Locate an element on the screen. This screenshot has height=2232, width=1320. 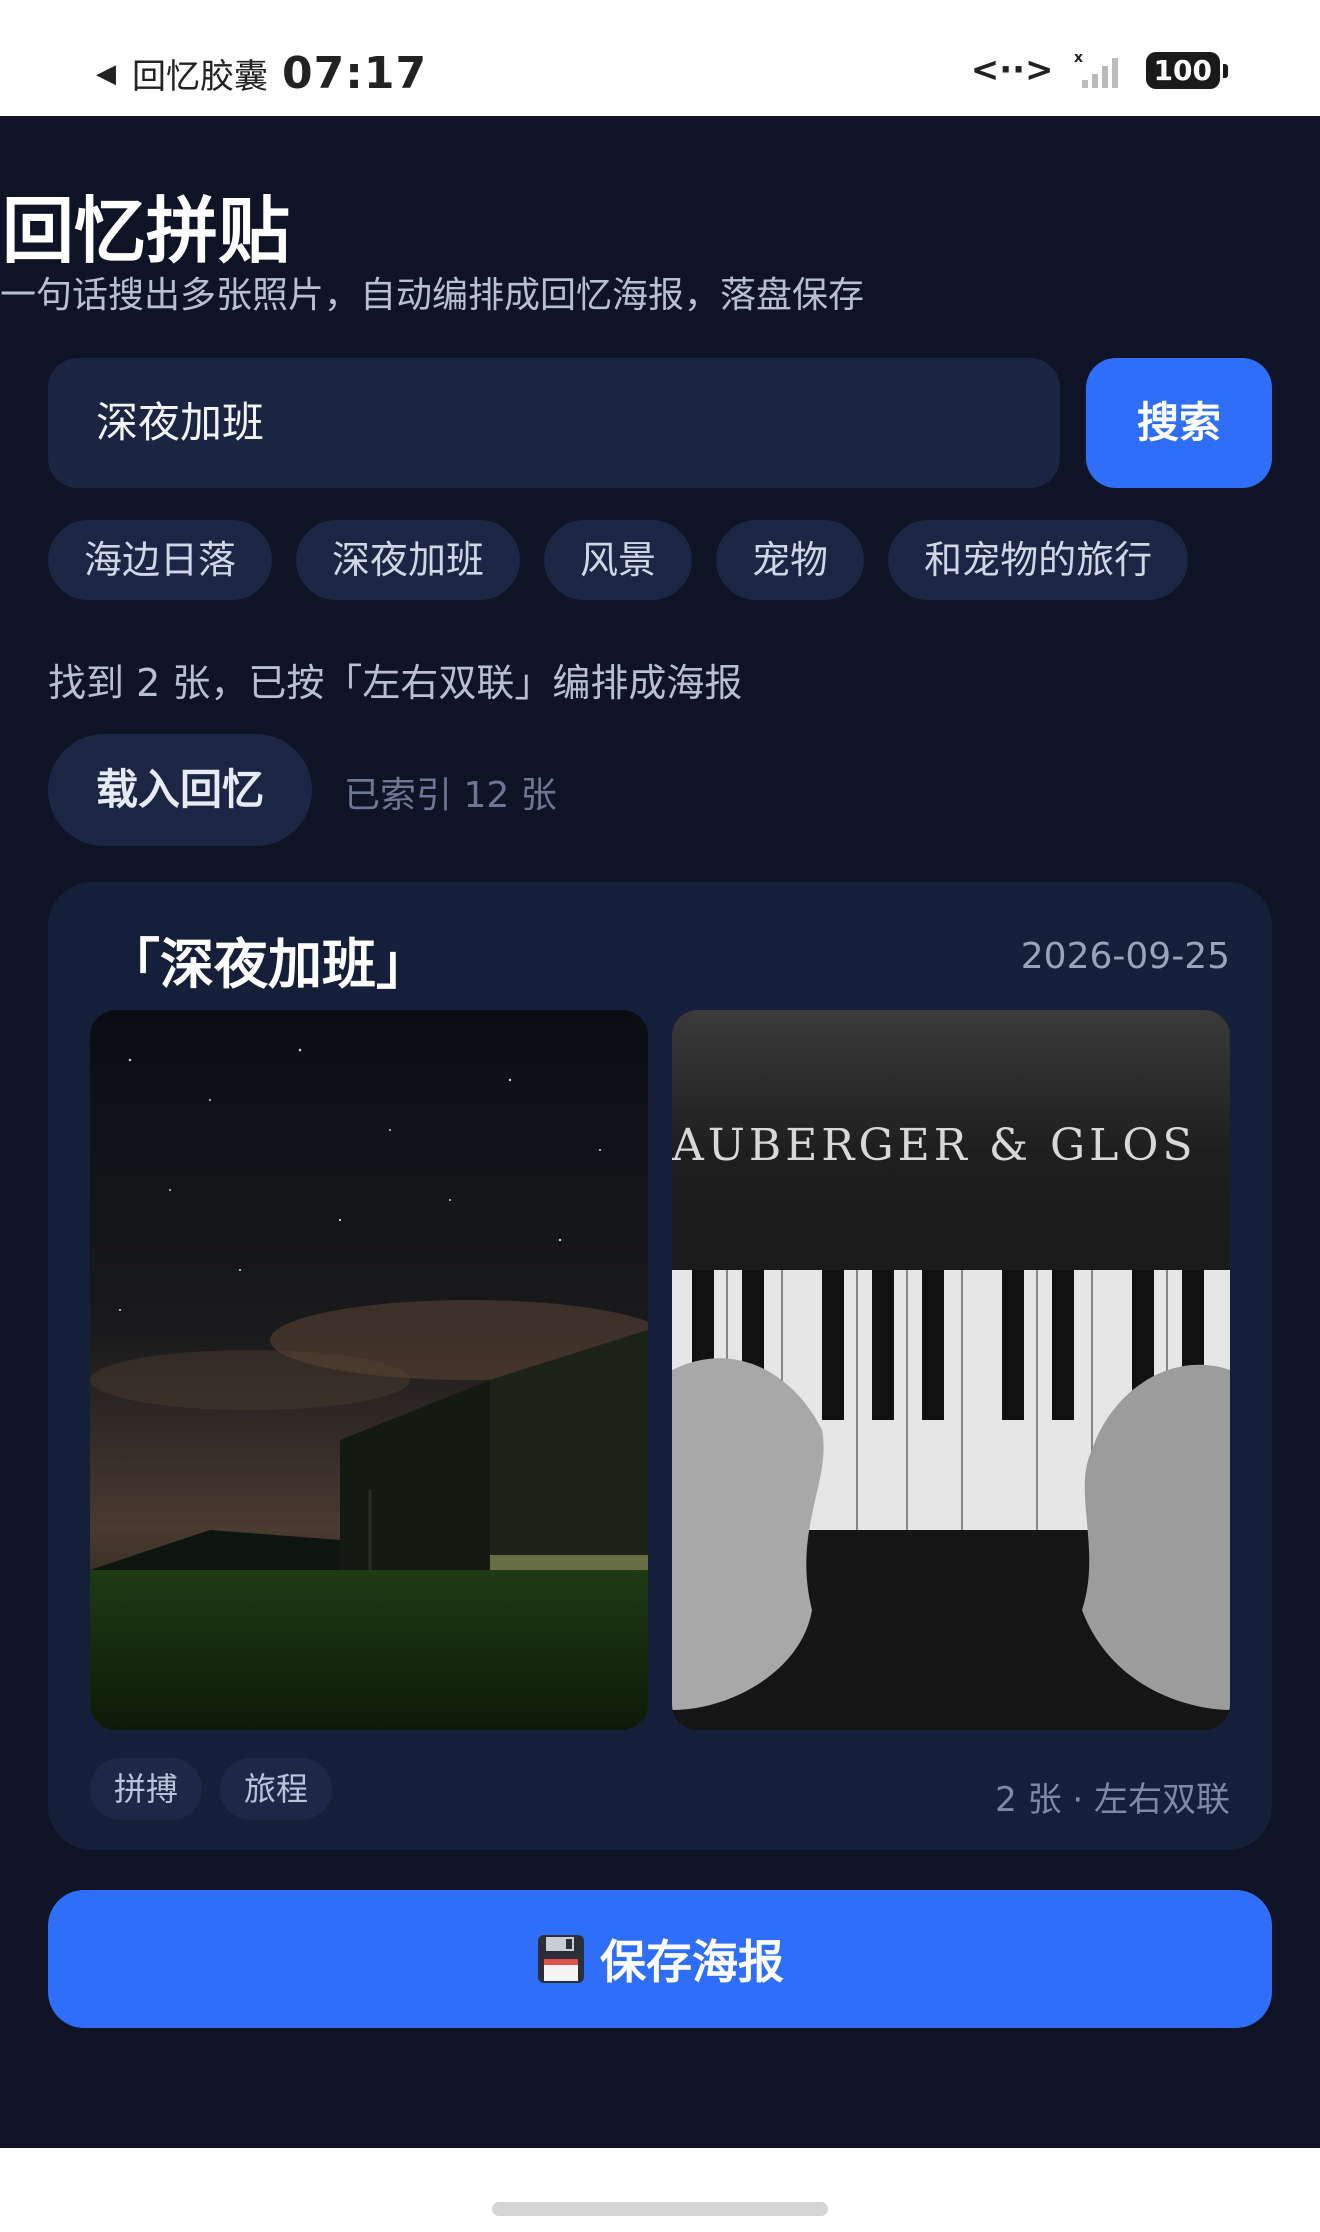
tag-item: 拼搏 is located at coordinates (146, 1789).